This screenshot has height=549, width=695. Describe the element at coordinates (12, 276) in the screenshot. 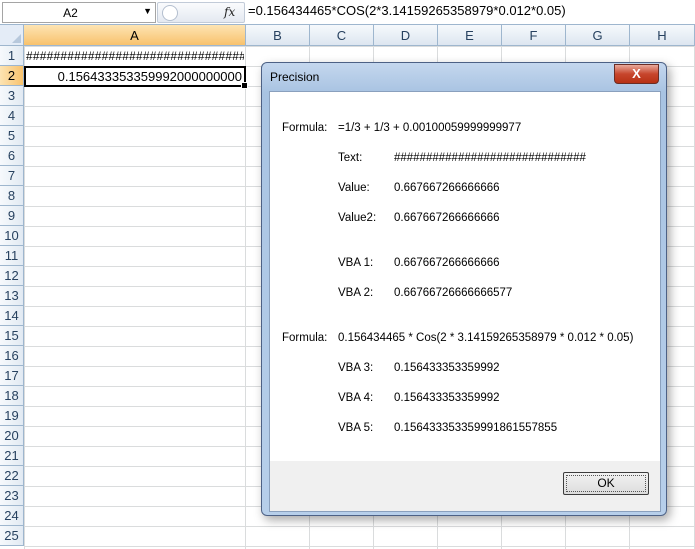

I see `row-header: 12` at that location.